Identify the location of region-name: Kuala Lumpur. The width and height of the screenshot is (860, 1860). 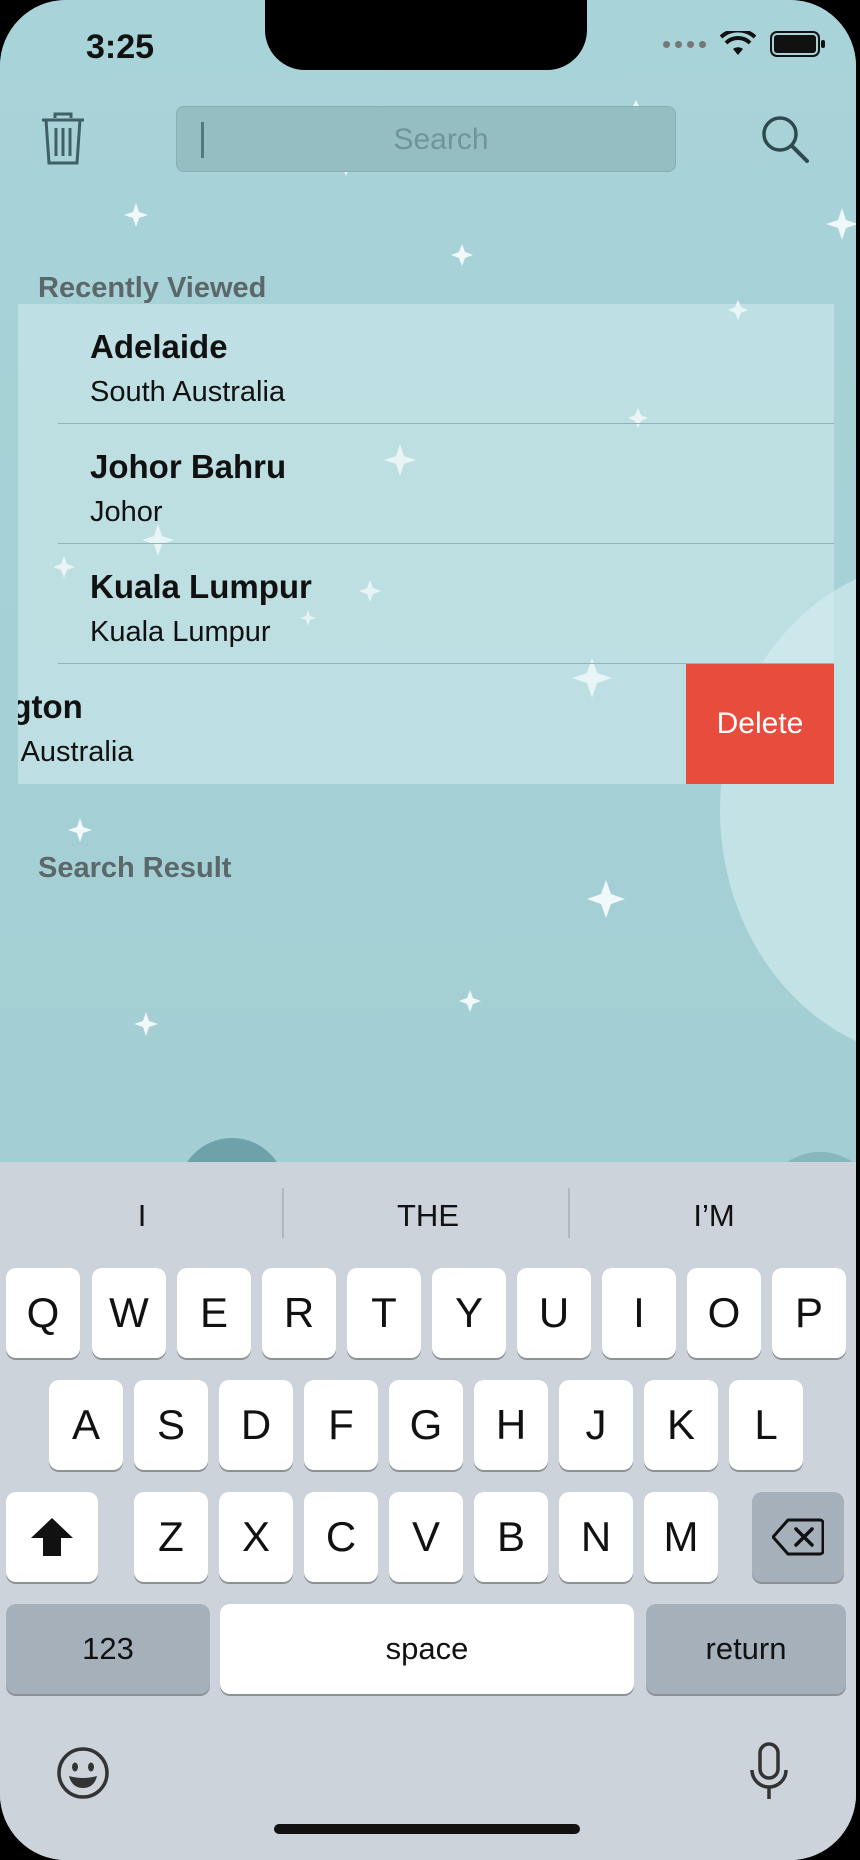
(180, 632).